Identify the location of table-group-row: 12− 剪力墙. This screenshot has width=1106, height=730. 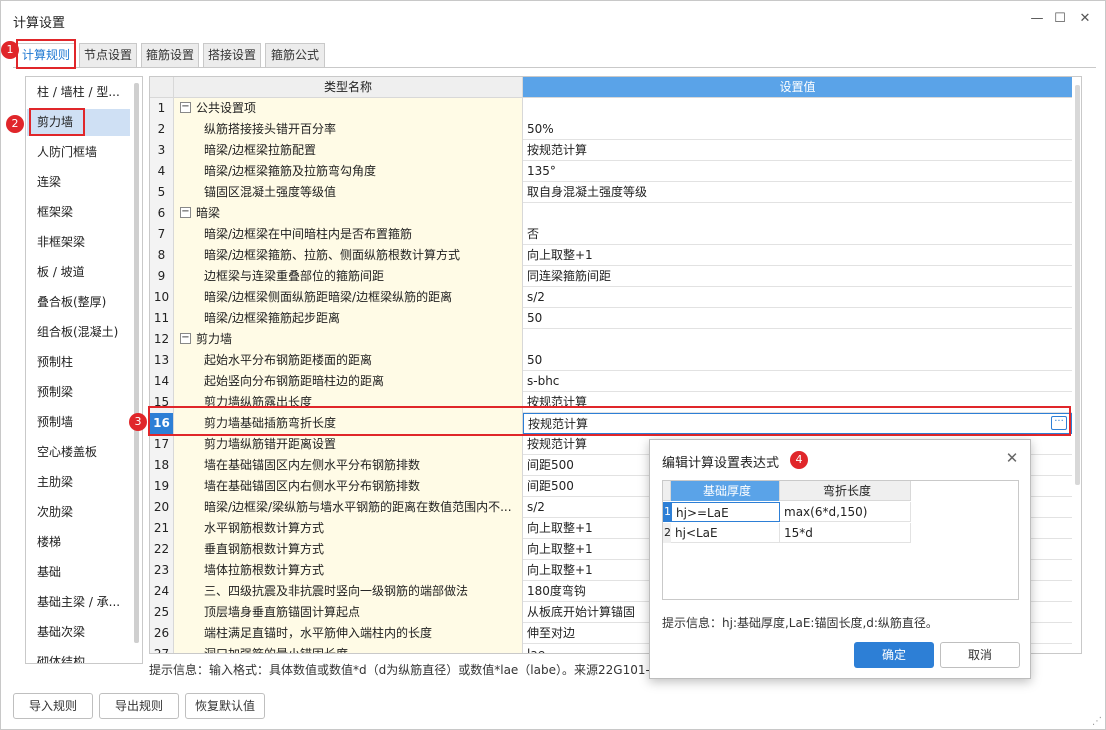
(611, 339).